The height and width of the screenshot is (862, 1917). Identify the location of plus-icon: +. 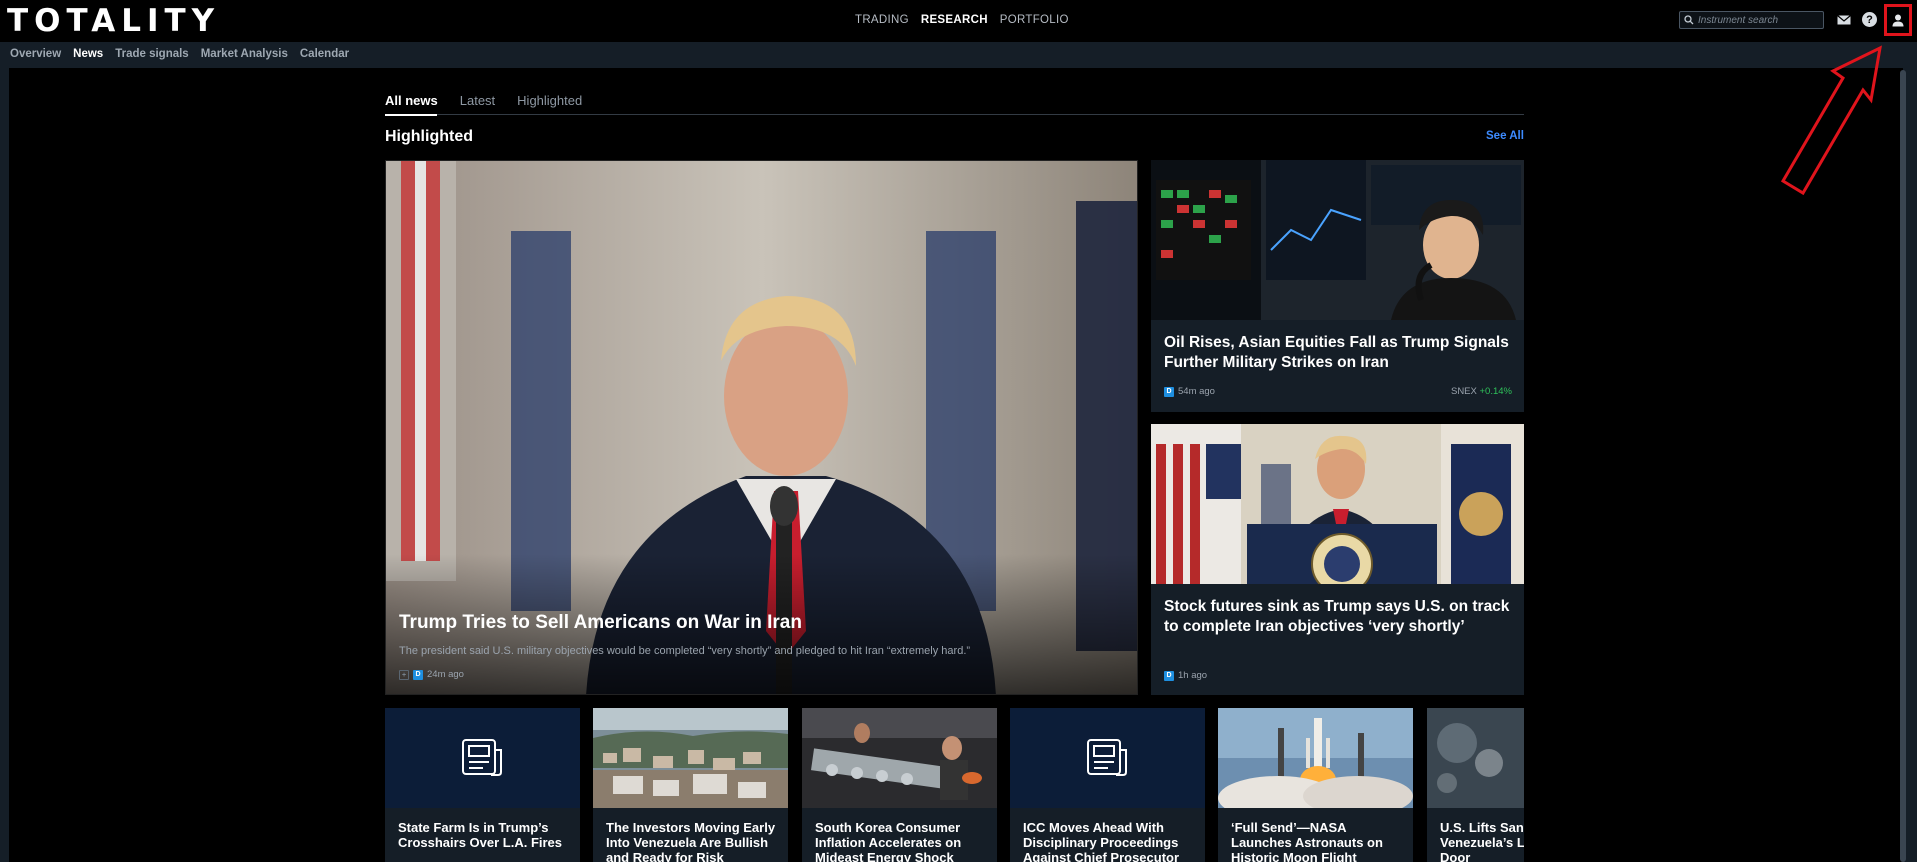
(404, 674).